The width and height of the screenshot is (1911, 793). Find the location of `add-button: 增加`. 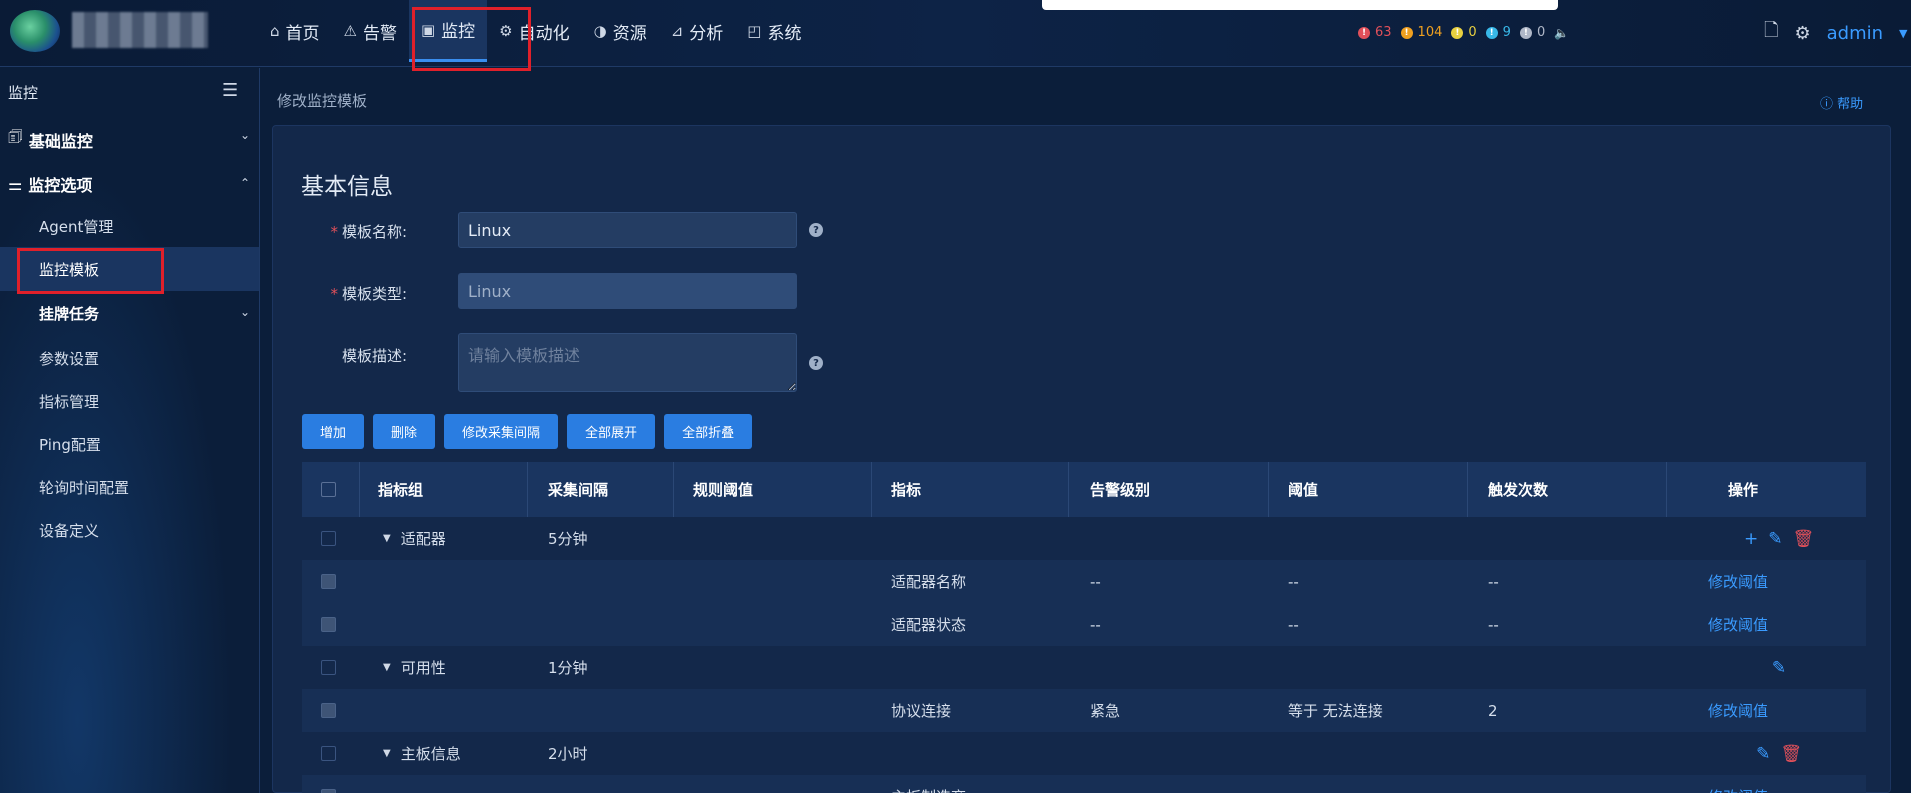

add-button: 增加 is located at coordinates (333, 431).